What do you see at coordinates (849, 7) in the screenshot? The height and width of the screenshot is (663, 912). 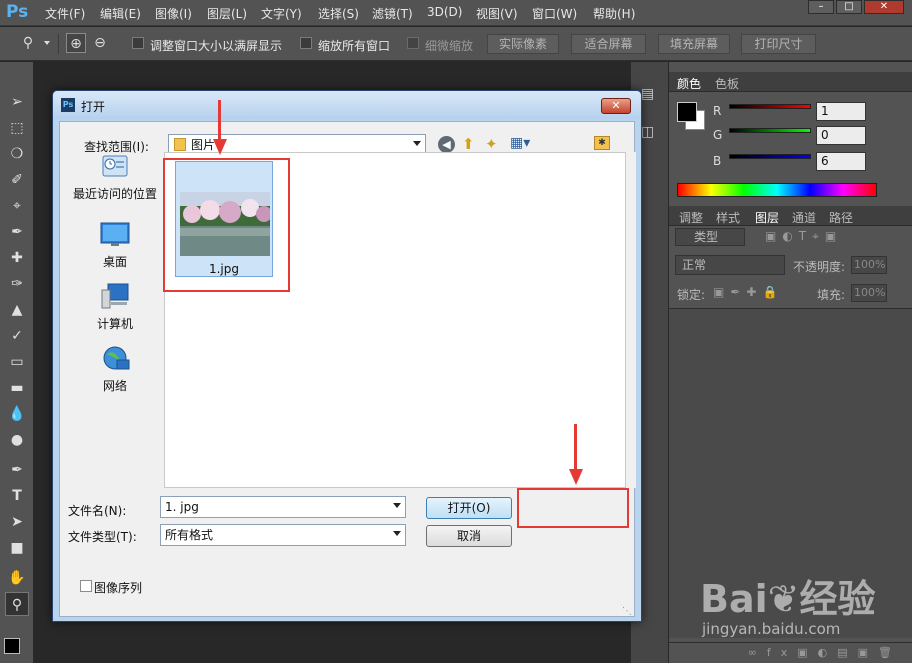 I see `maximize-button: □` at bounding box center [849, 7].